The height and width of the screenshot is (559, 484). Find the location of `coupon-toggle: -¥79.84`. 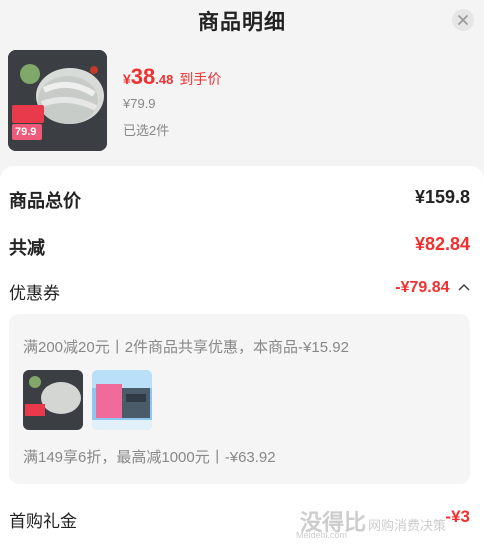

coupon-toggle: -¥79.84 is located at coordinates (432, 290).